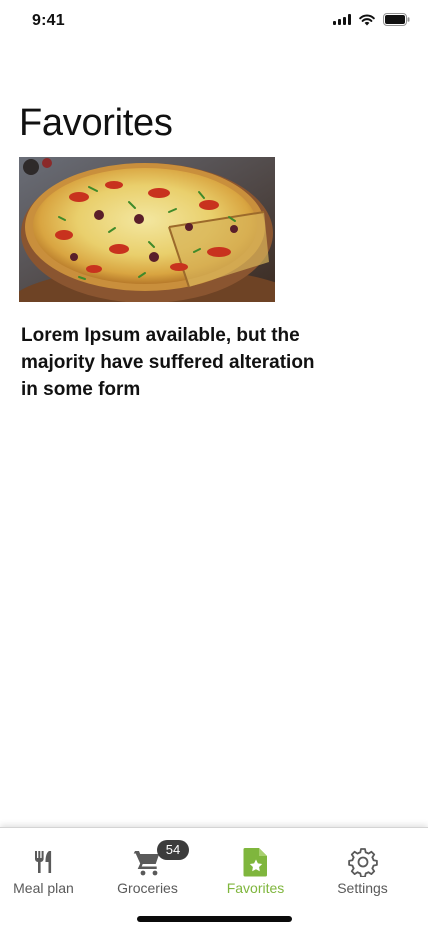 The image size is (428, 926). I want to click on favorite-file-icon, so click(255, 862).